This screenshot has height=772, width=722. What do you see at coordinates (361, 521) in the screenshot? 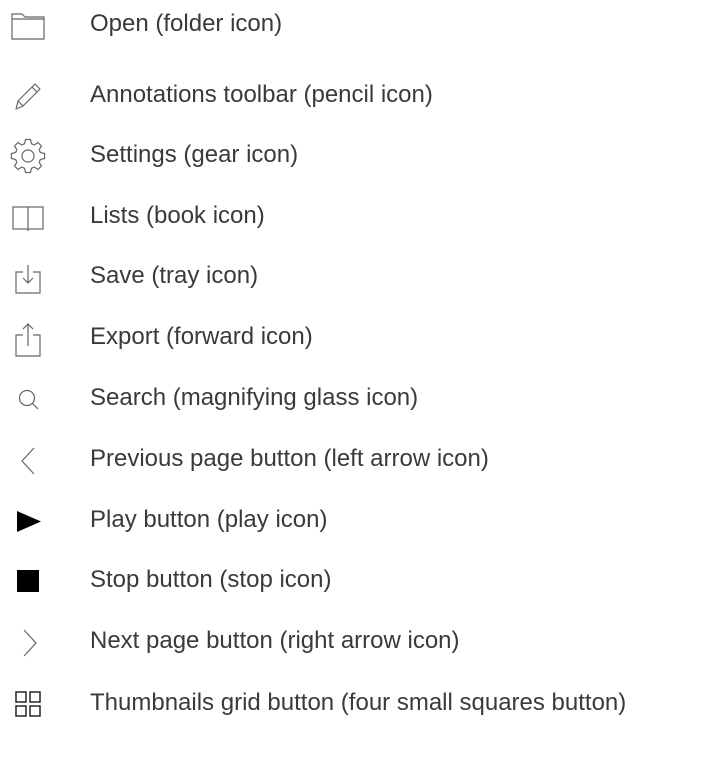
I see `legend-row-play: Play button (play icon)` at bounding box center [361, 521].